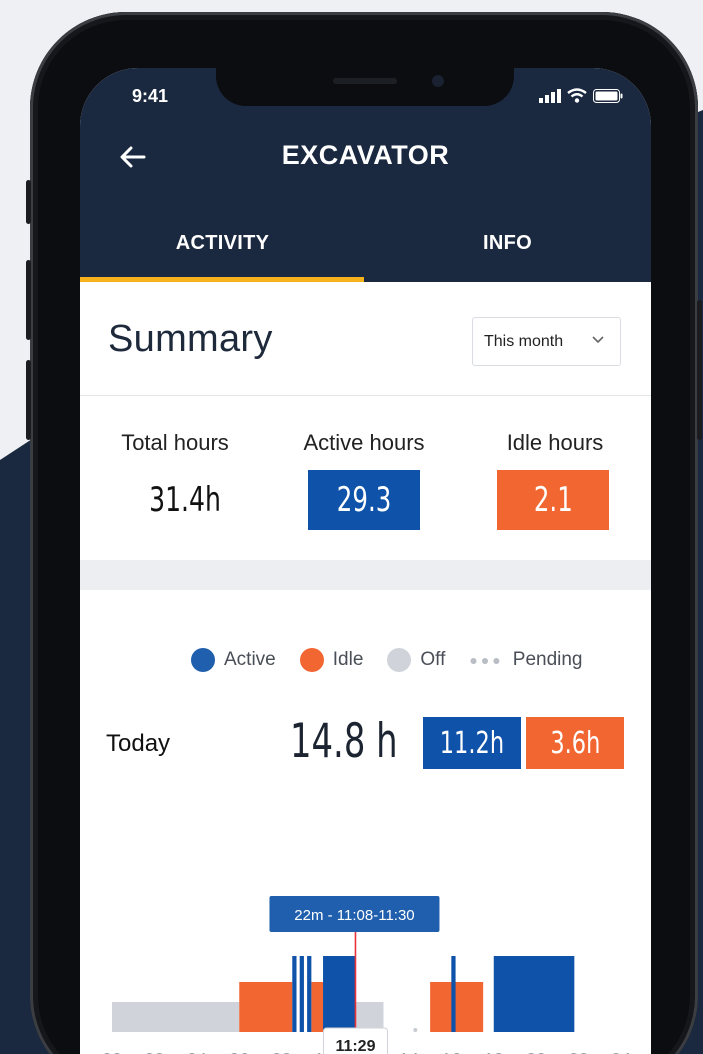 This screenshot has width=703, height=1054. Describe the element at coordinates (451, 1052) in the screenshot. I see `x-tick-label: 16` at that location.